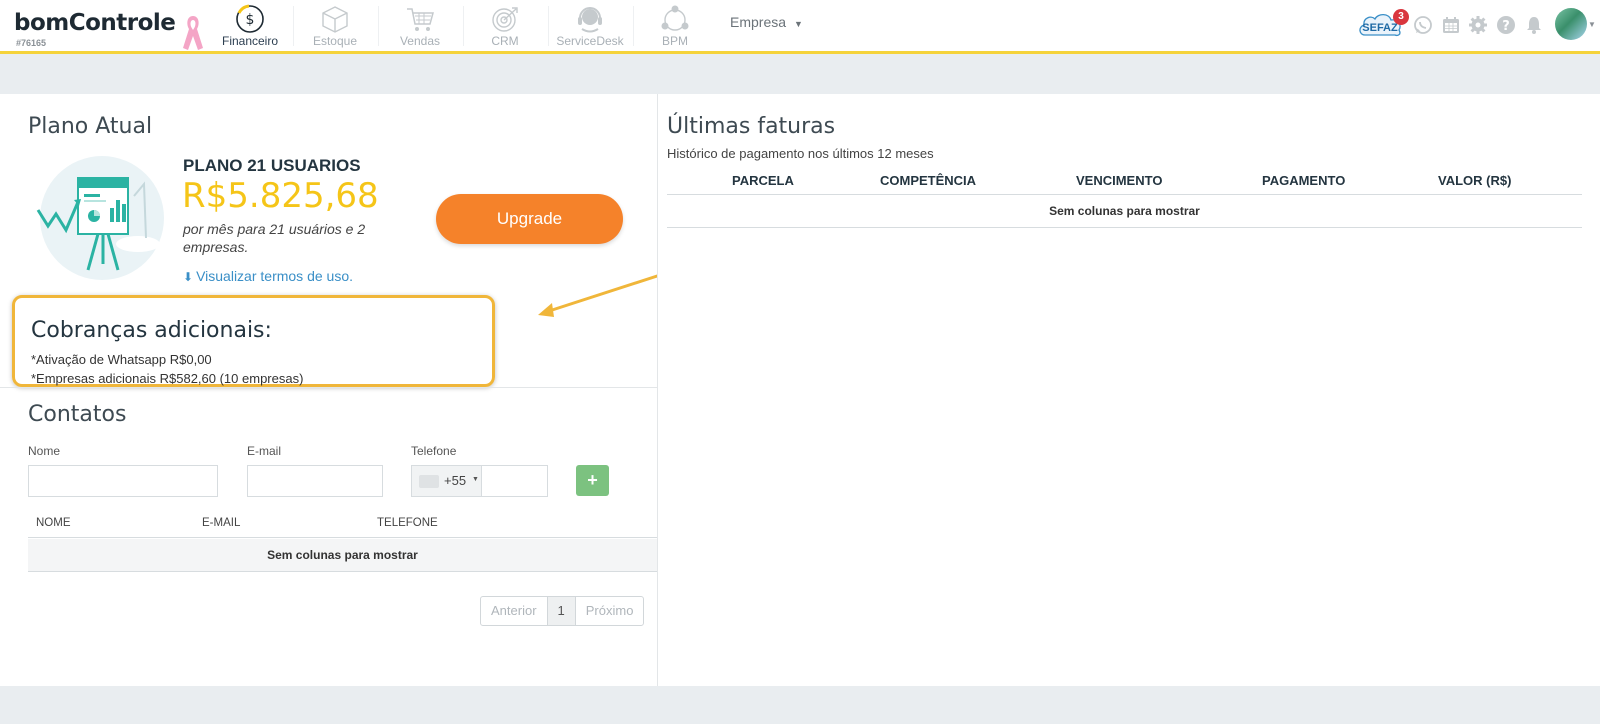 Image resolution: width=1600 pixels, height=724 pixels. Describe the element at coordinates (514, 611) in the screenshot. I see `pager-prev-button: Anterior` at that location.